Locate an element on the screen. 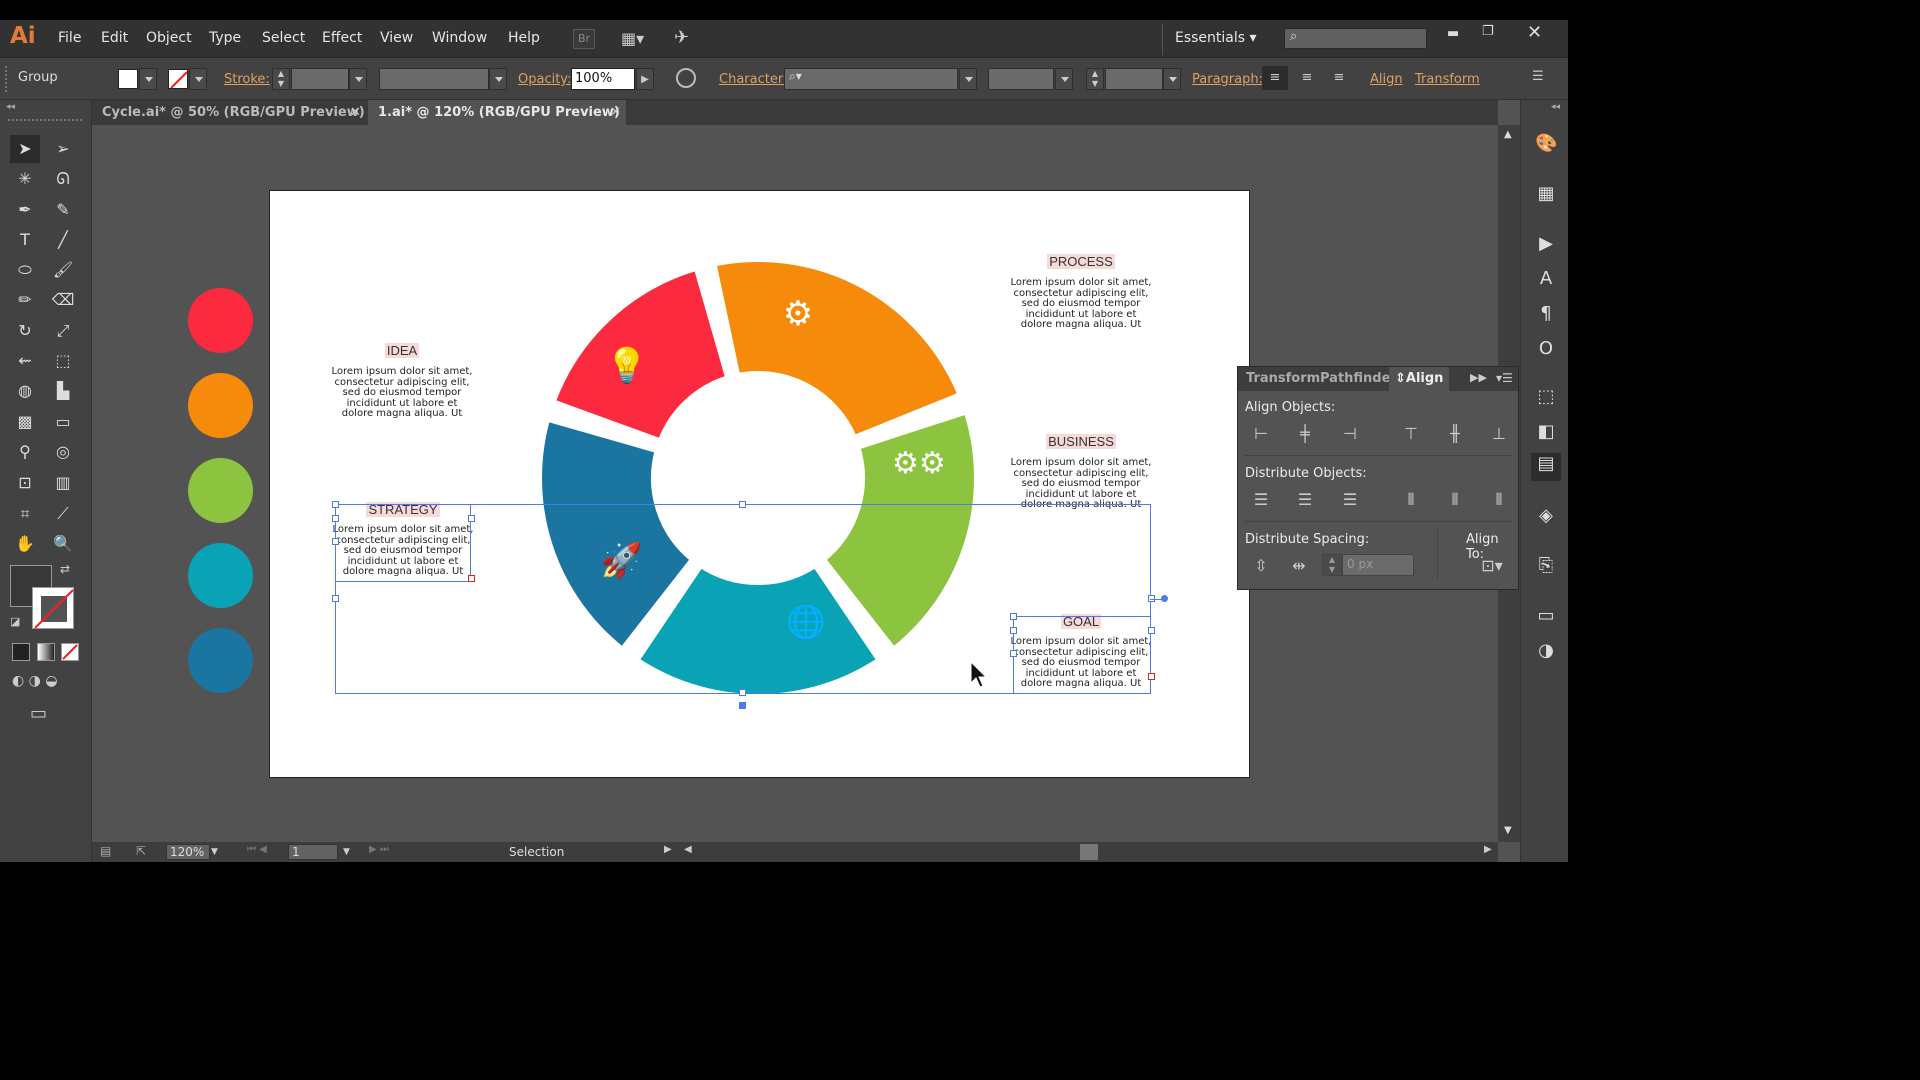  perspective-grid-tool-icon: ▙ is located at coordinates (63, 391).